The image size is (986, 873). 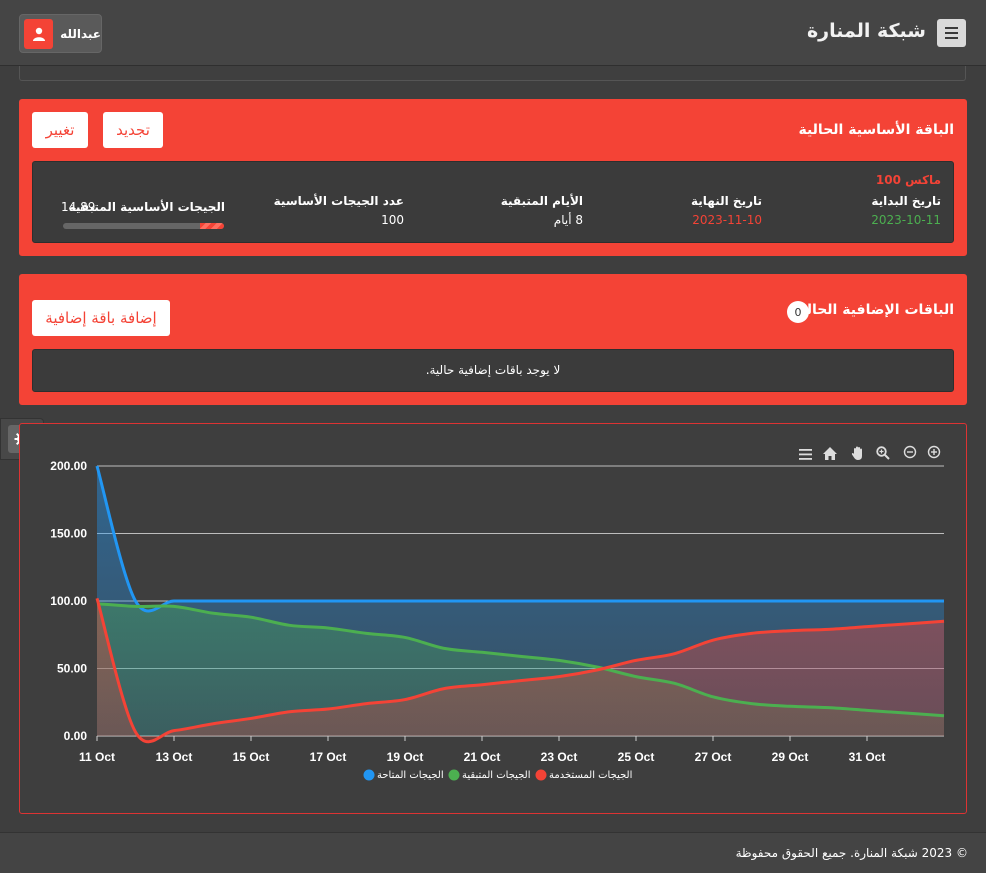 I want to click on y-tick-label: 100.00, so click(x=68, y=601).